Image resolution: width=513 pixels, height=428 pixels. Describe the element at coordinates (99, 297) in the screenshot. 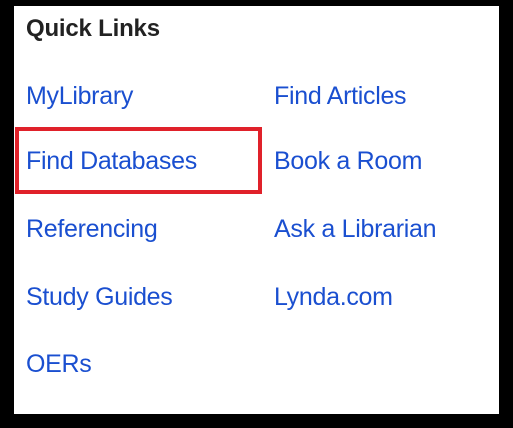

I see `link-study-guides: Study Guides` at that location.